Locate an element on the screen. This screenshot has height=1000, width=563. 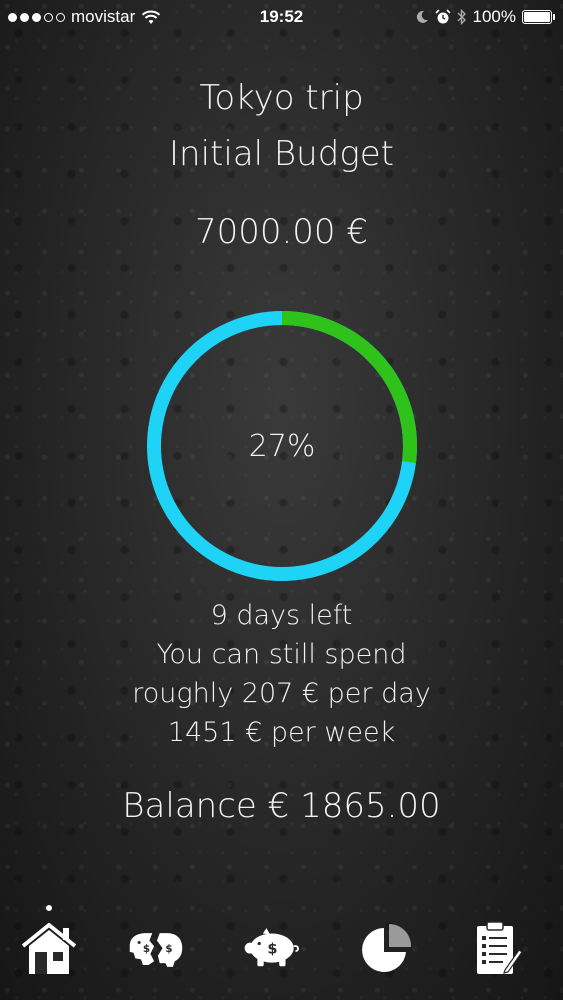
piggy-bank-icon: $ is located at coordinates (271, 947).